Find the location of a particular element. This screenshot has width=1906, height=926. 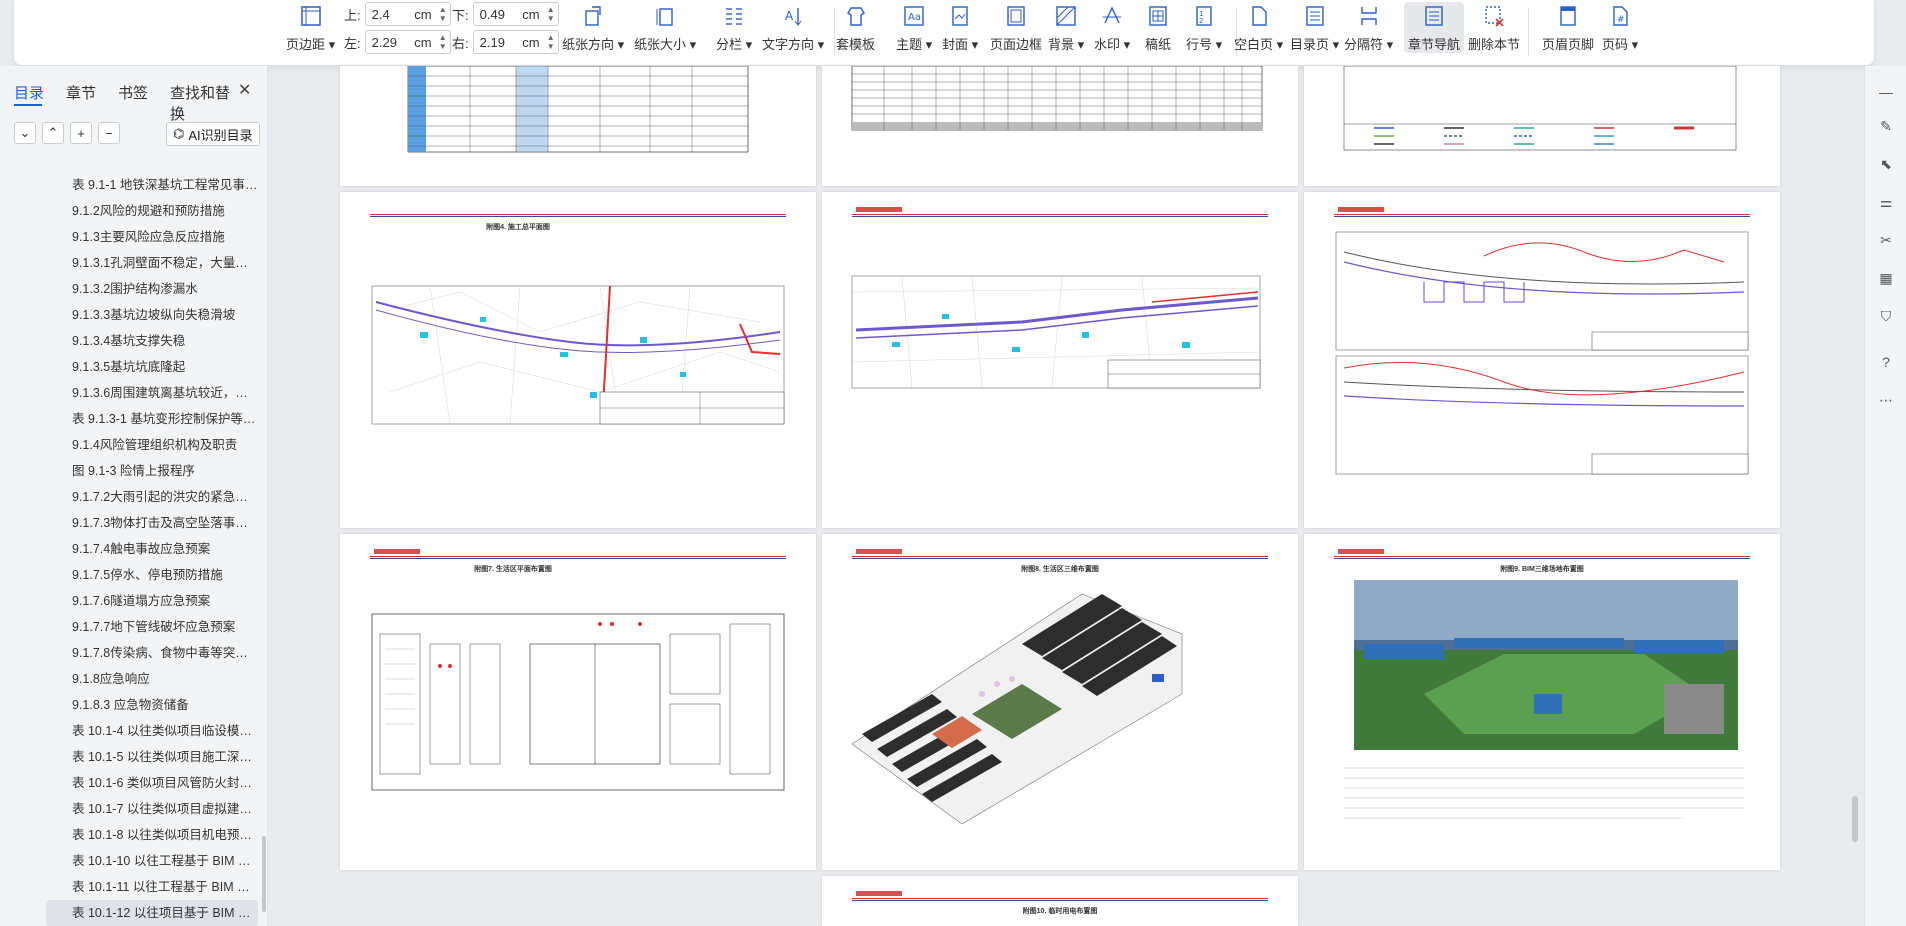

more-icon: ⋯ is located at coordinates (1886, 400).